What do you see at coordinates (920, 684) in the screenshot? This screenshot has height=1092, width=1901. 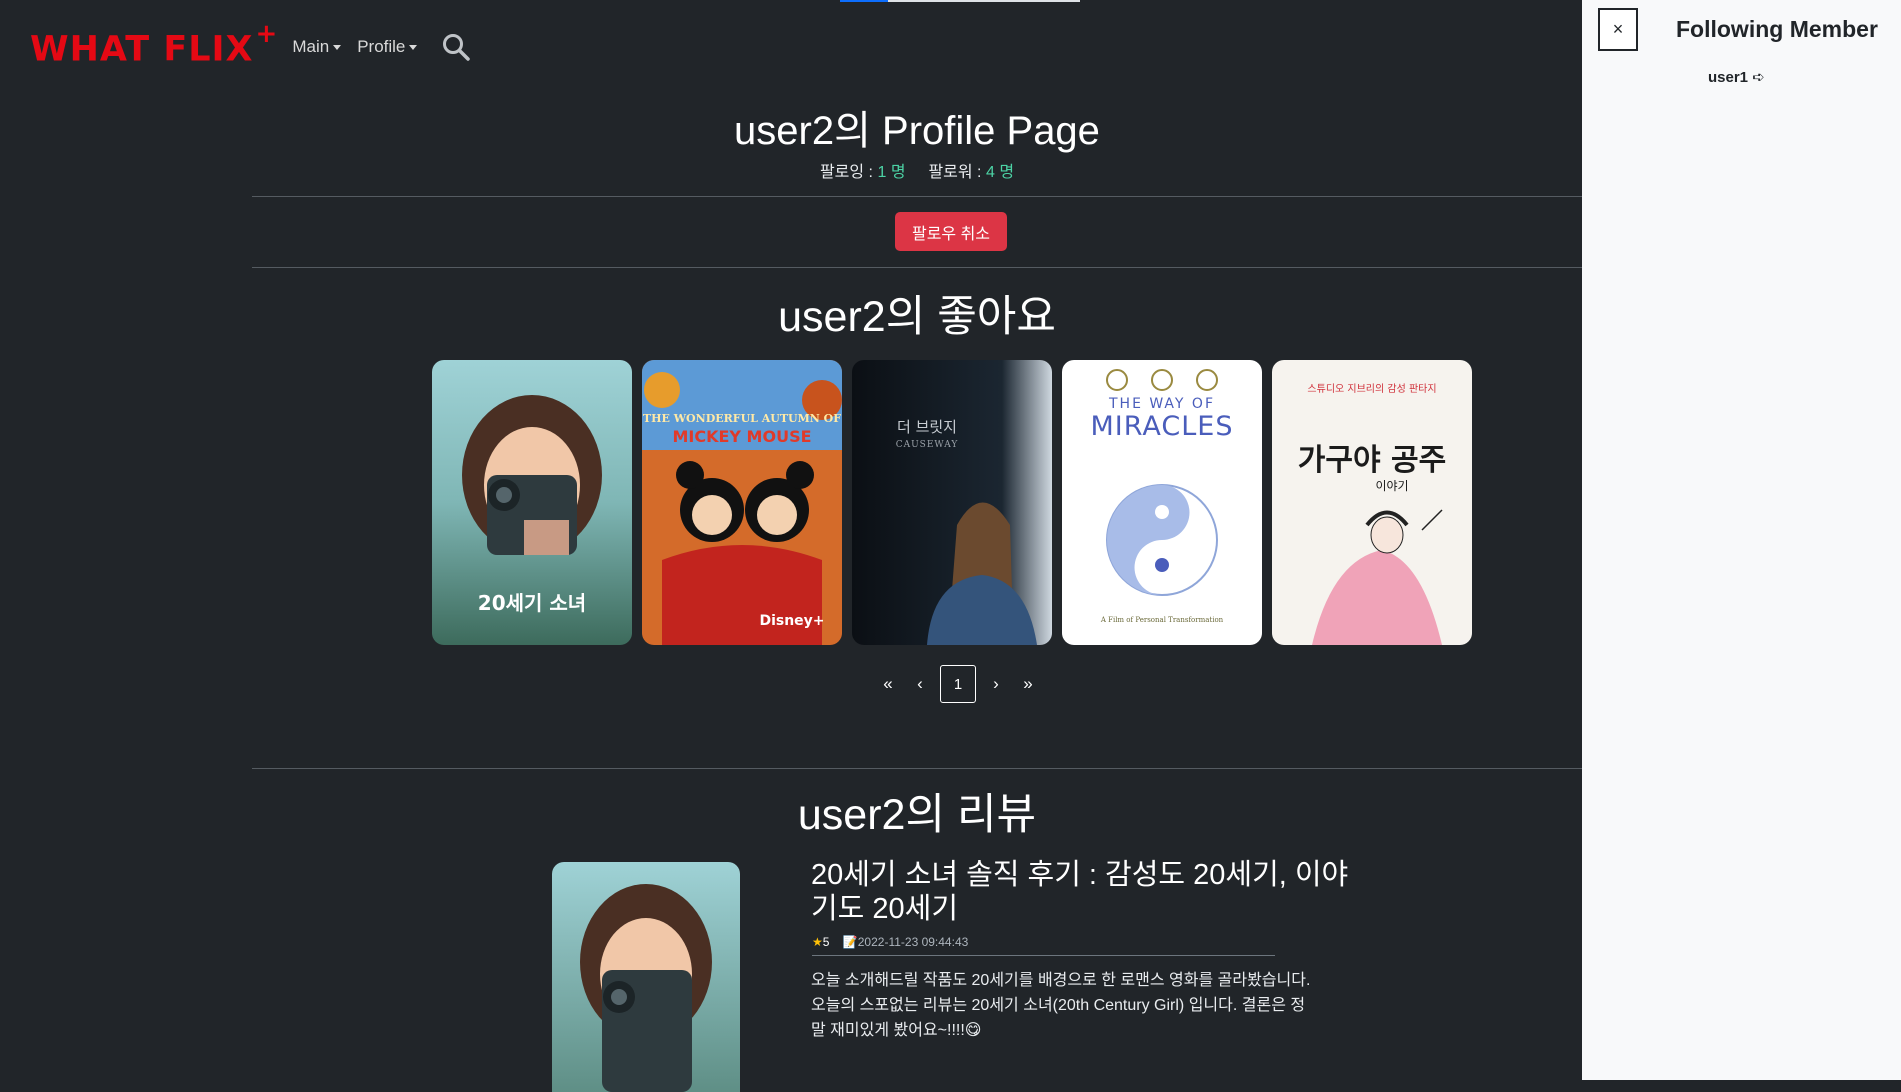 I see `page-prev: ‹` at bounding box center [920, 684].